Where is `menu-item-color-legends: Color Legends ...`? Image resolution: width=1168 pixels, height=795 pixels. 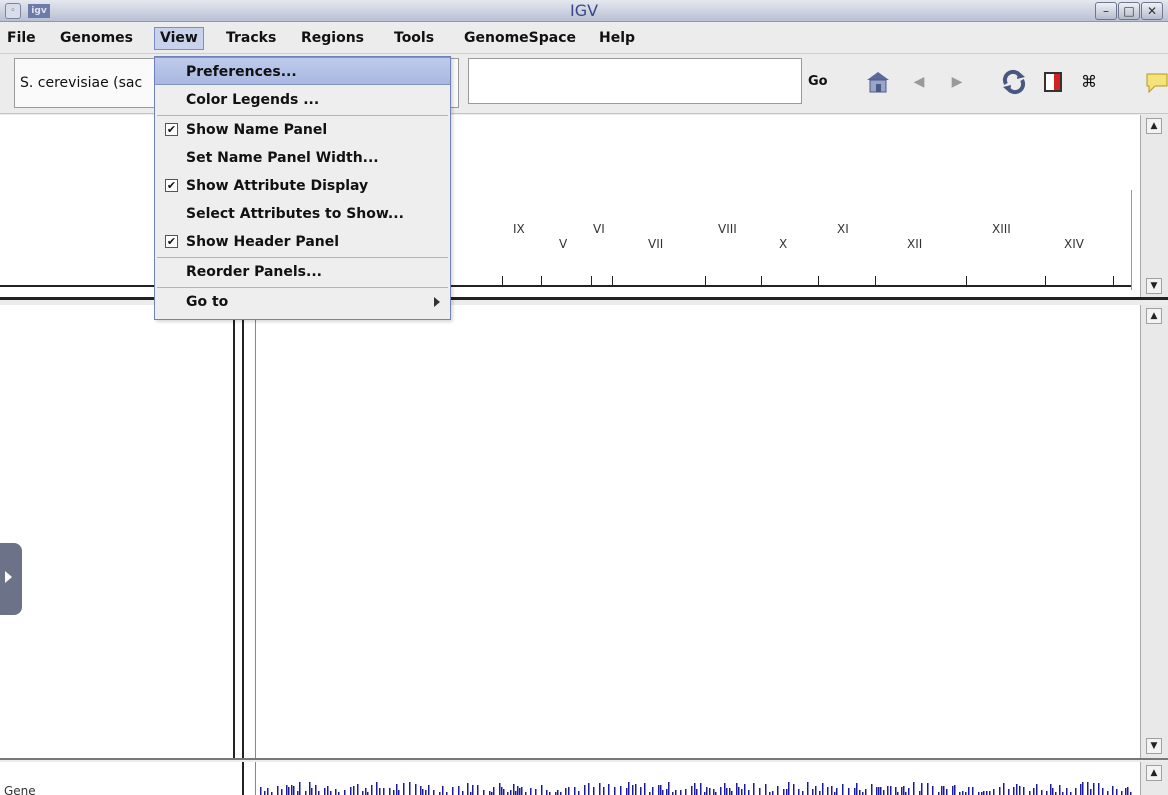 menu-item-color-legends: Color Legends ... is located at coordinates (302, 100).